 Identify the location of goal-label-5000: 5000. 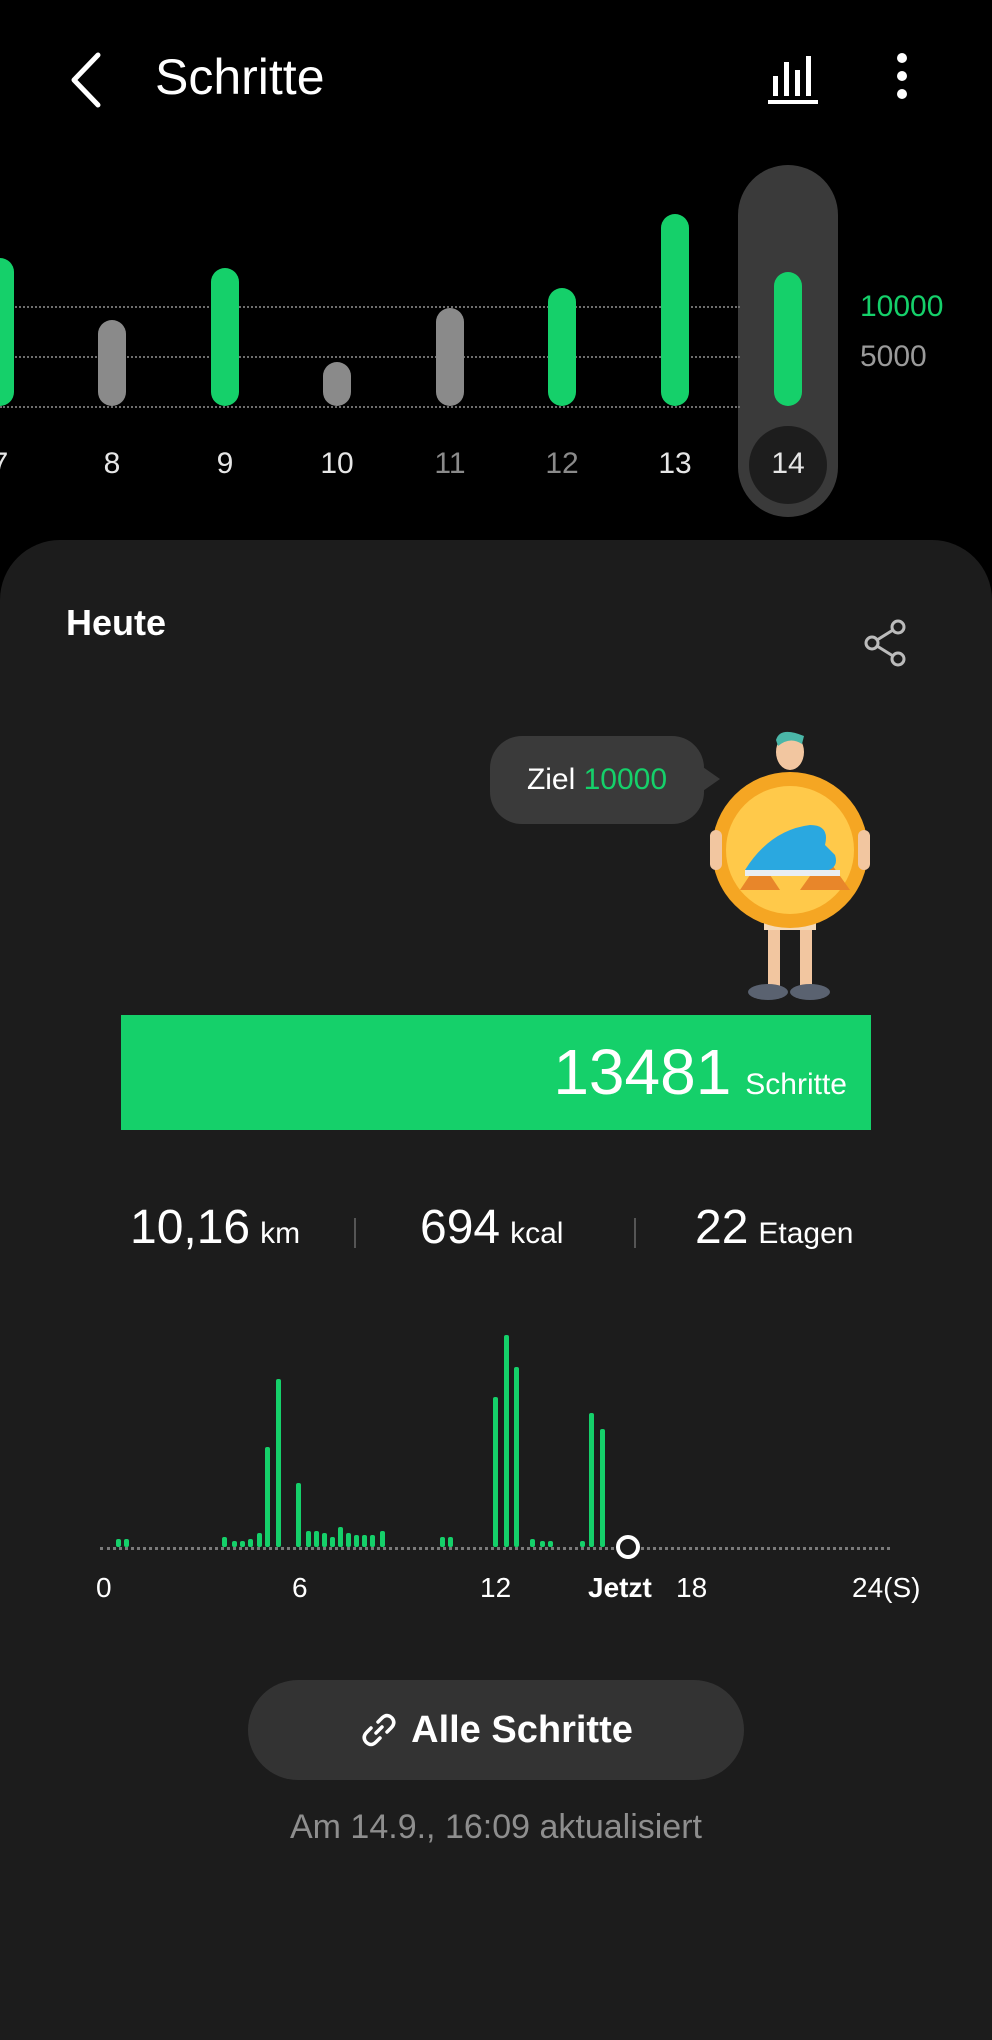
(893, 356).